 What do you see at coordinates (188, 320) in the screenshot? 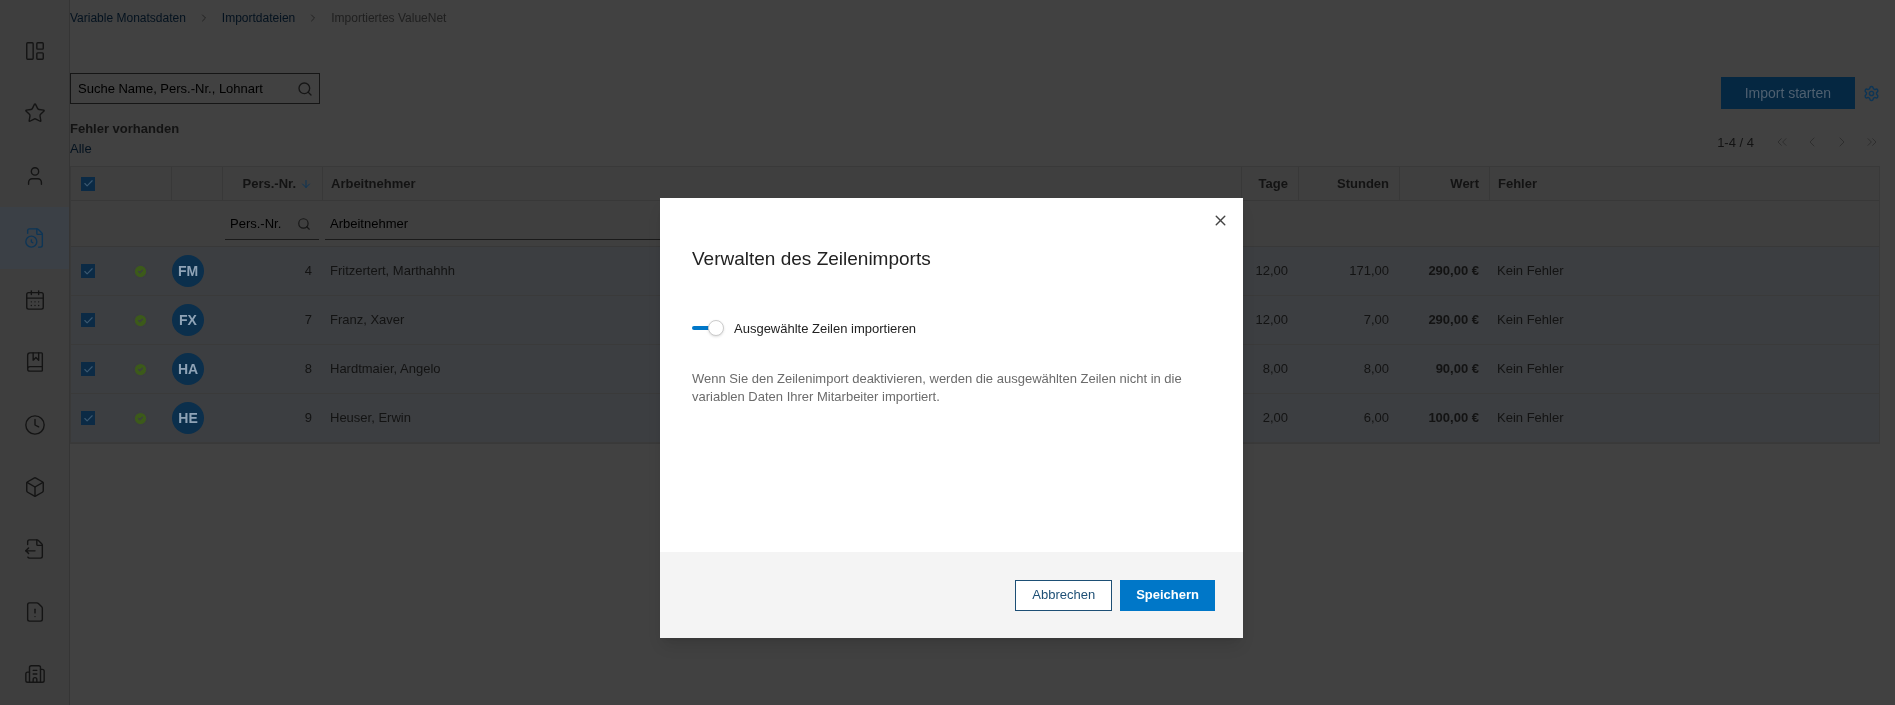
I see `avatar: FX` at bounding box center [188, 320].